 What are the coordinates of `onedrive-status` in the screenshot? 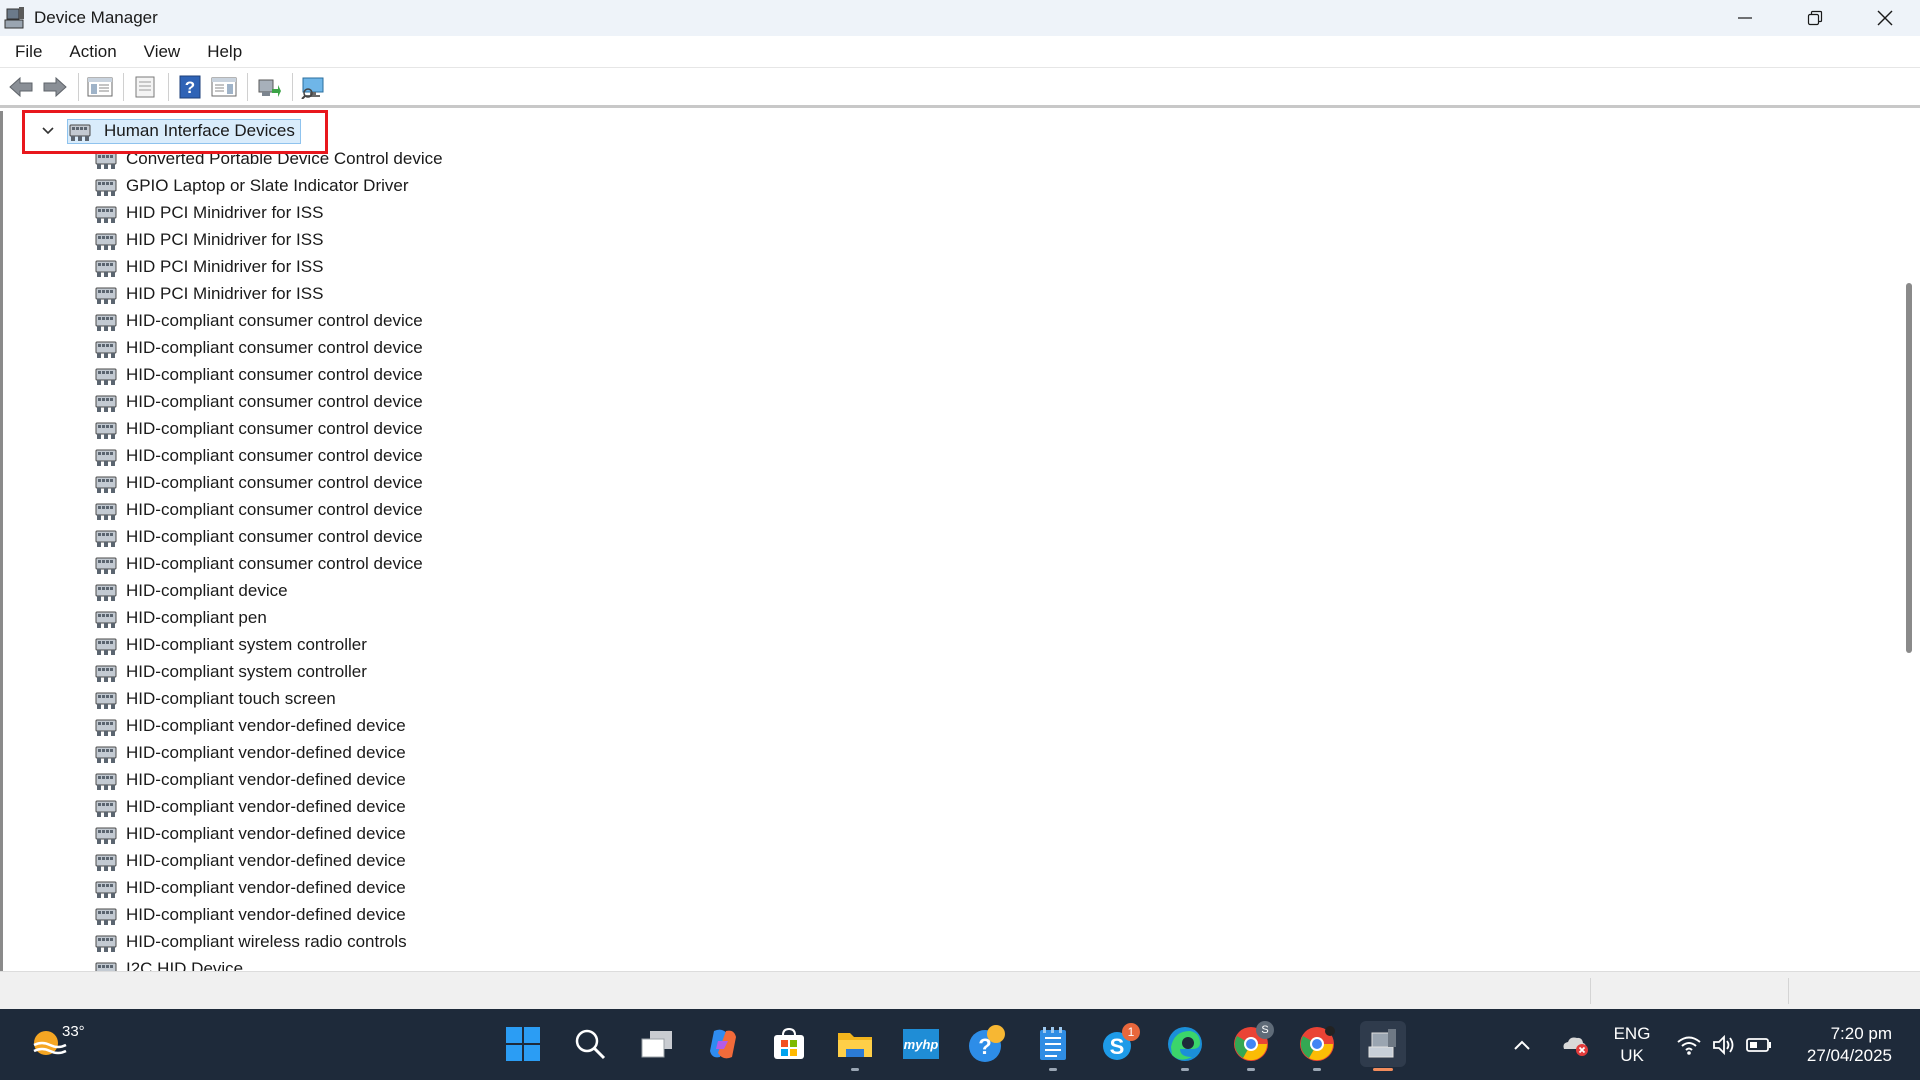 It's located at (1575, 1044).